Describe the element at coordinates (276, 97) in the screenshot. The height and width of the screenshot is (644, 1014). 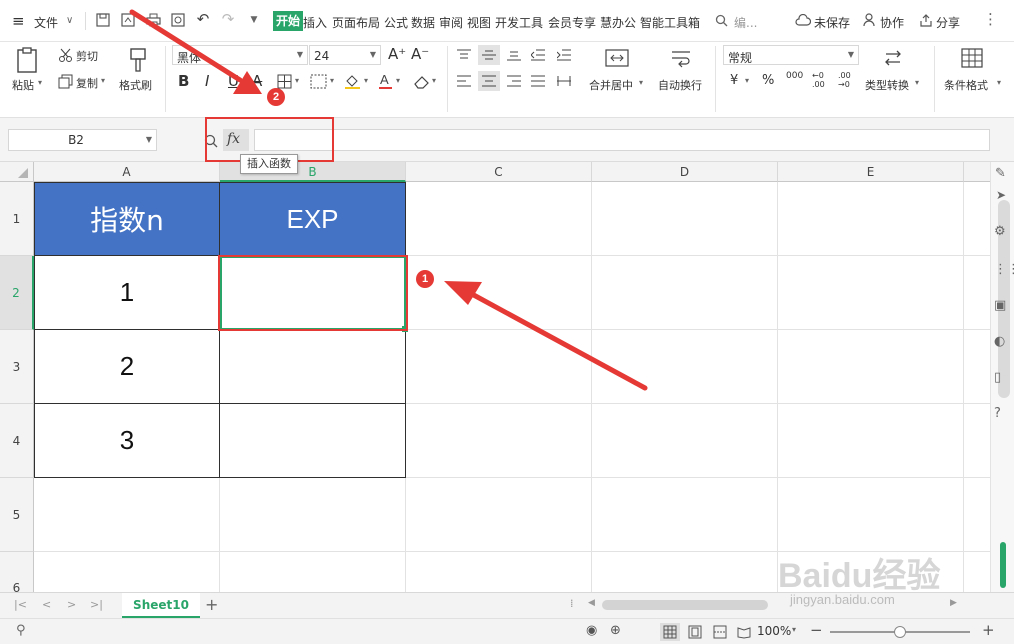
I see `annotation-badge-2: 2` at that location.